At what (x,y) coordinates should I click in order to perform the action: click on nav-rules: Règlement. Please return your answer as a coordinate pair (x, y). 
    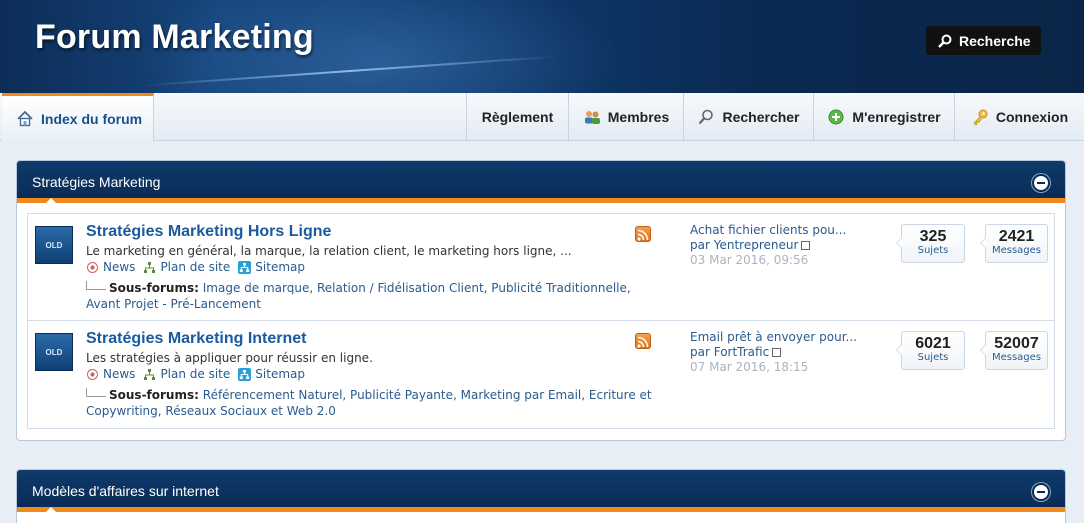
    Looking at the image, I should click on (517, 117).